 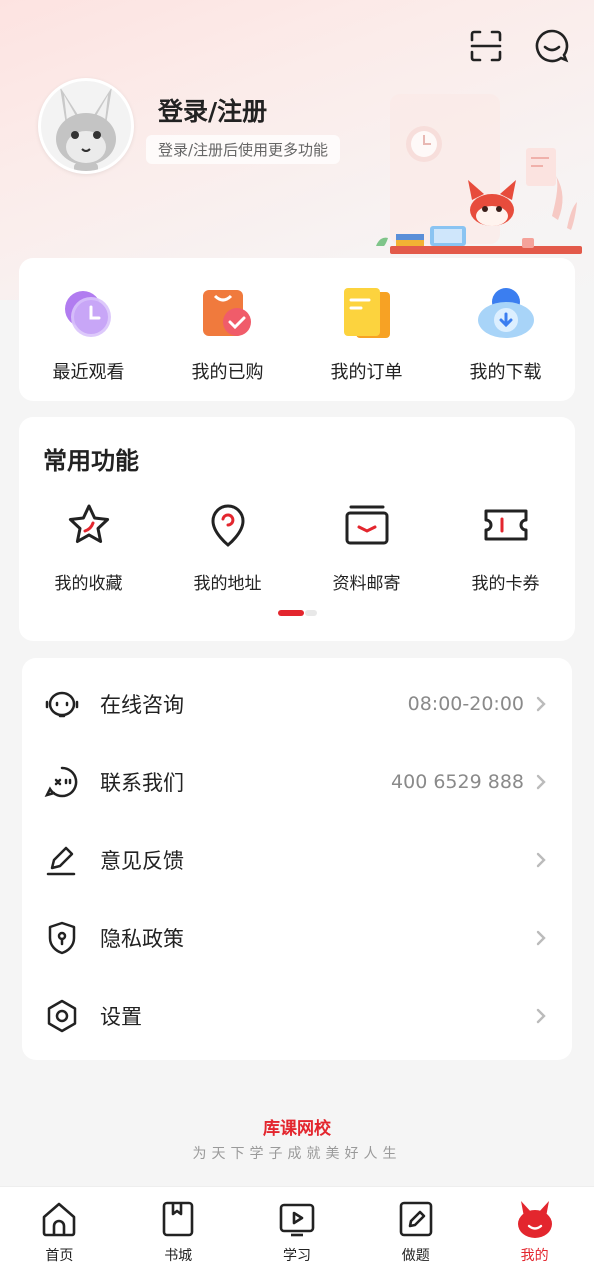 I want to click on list-label: 联系我们, so click(x=142, y=783).